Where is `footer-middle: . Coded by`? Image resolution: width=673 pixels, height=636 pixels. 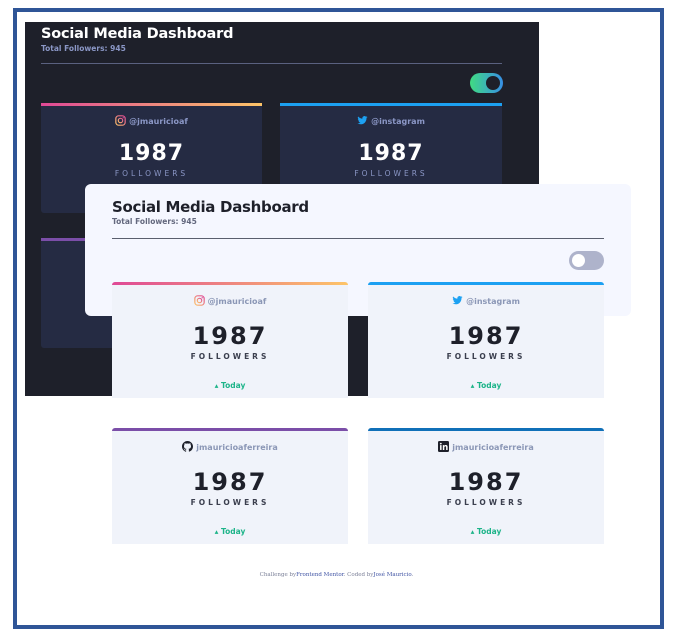 footer-middle: . Coded by is located at coordinates (358, 575).